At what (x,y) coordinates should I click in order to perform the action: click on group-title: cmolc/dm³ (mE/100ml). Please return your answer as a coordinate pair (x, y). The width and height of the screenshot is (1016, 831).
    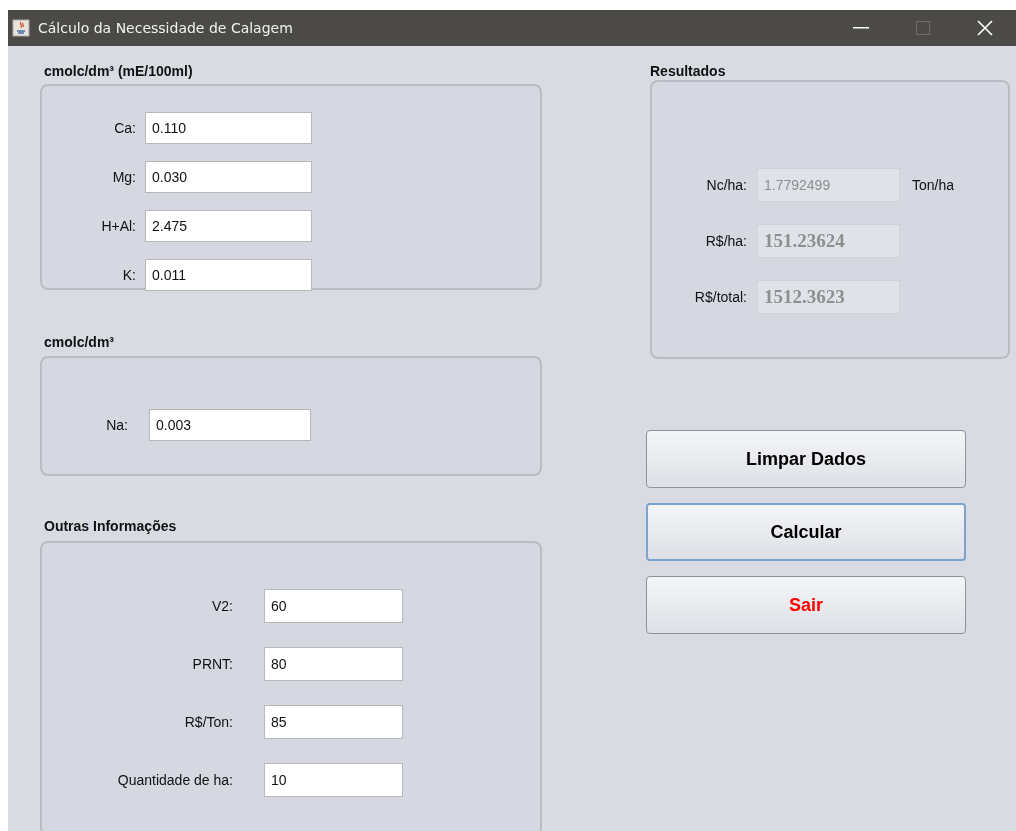
    Looking at the image, I should click on (118, 71).